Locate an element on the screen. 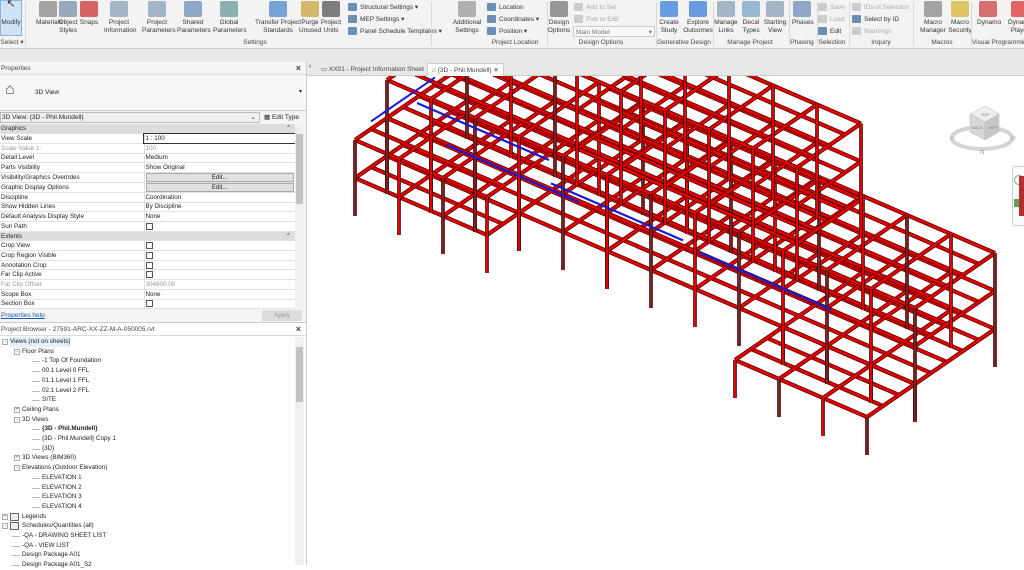 The image size is (1024, 570). browser-item: 01.1 Level 1 FFL is located at coordinates (65, 381).